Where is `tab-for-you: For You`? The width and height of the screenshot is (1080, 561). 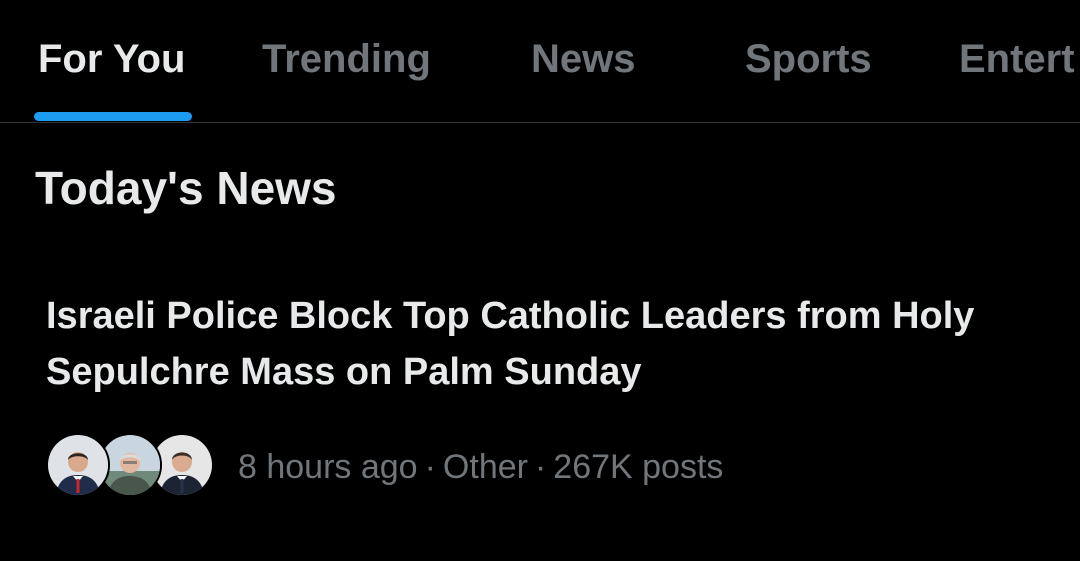
tab-for-you: For You is located at coordinates (111, 59).